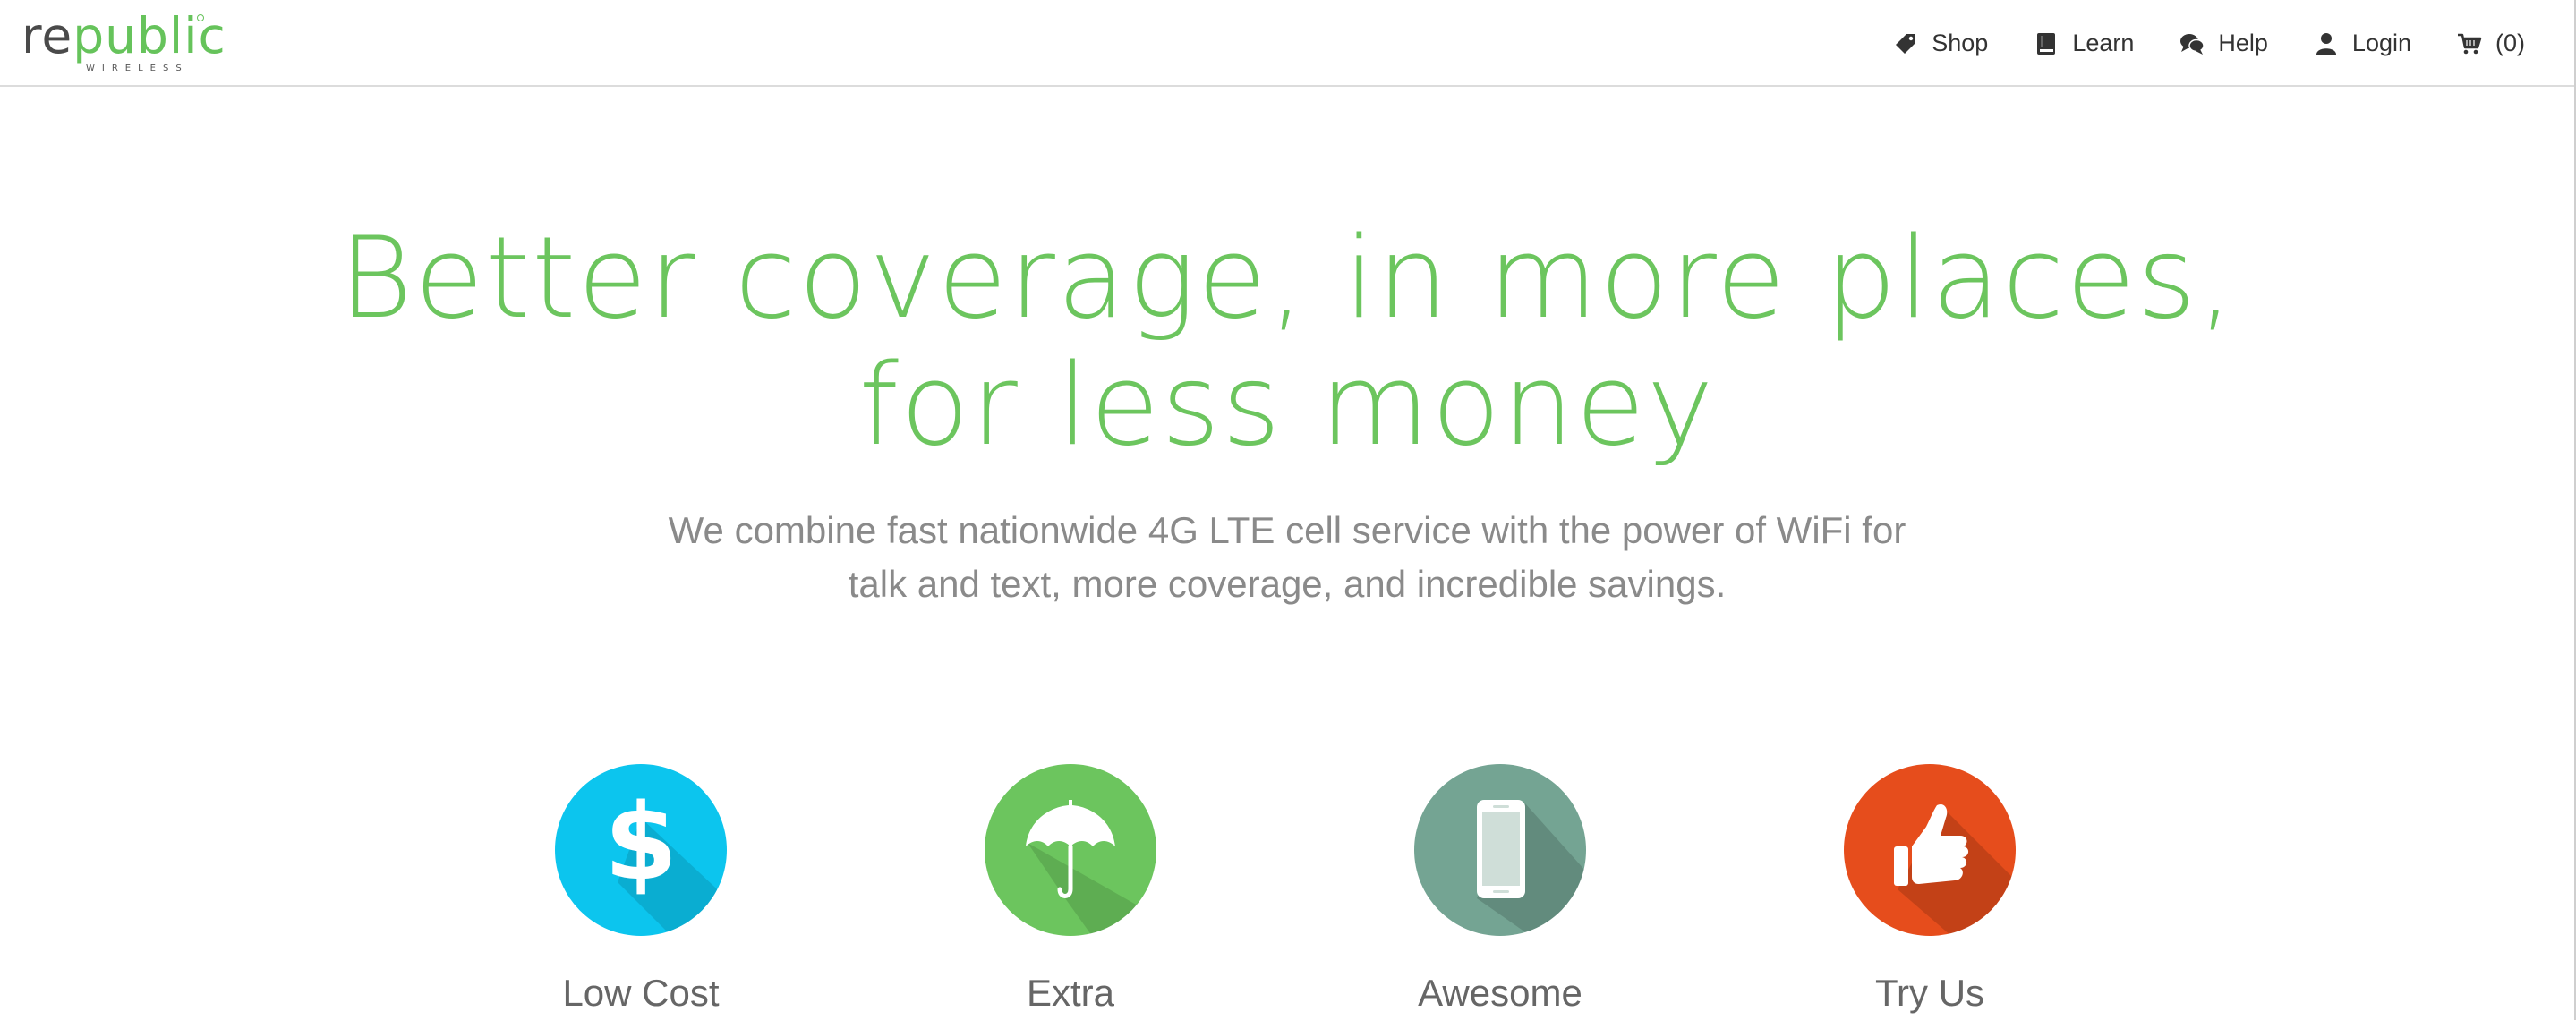 This screenshot has width=2576, height=1020. Describe the element at coordinates (2510, 43) in the screenshot. I see `cart-count: (0)` at that location.